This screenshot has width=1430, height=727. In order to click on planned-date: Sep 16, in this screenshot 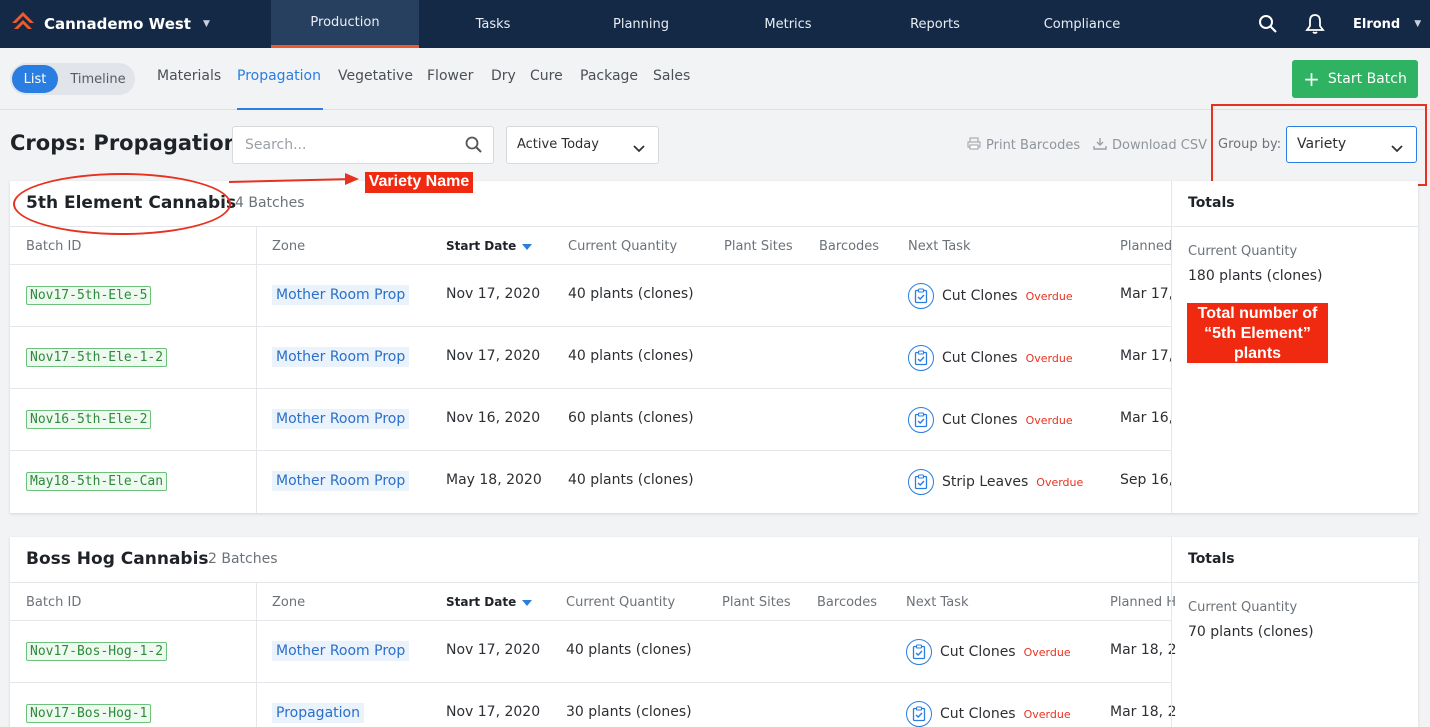, I will do `click(1147, 480)`.